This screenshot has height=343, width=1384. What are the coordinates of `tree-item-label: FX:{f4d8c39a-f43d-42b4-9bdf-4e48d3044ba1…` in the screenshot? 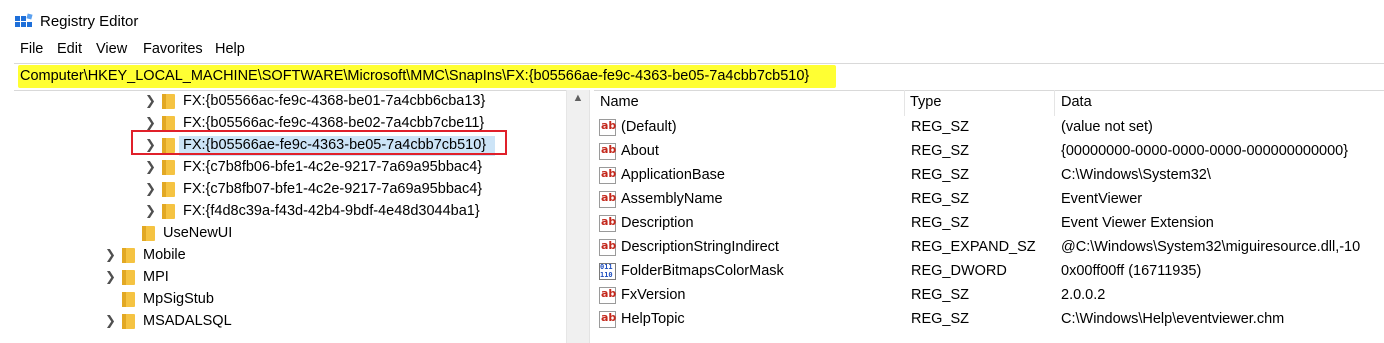 It's located at (331, 211).